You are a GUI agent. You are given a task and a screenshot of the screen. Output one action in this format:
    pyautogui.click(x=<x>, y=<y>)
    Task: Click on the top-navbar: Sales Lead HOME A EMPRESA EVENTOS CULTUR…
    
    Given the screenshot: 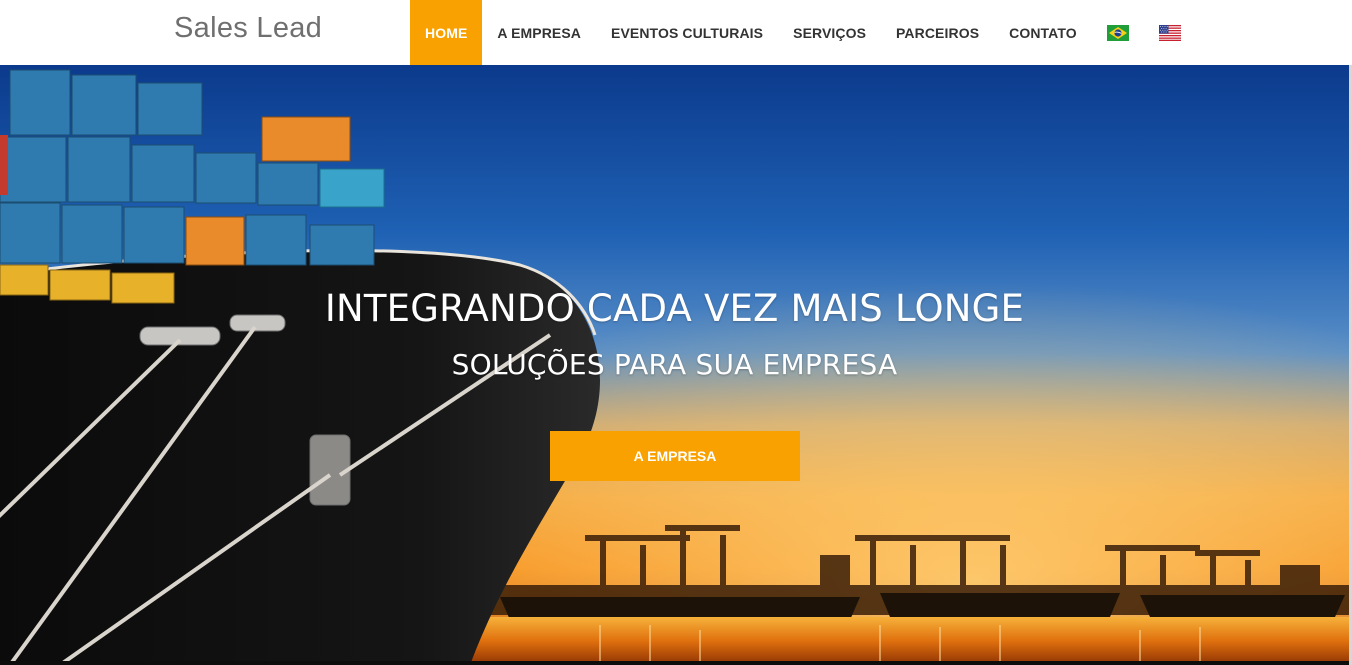 What is the action you would take?
    pyautogui.click(x=676, y=32)
    